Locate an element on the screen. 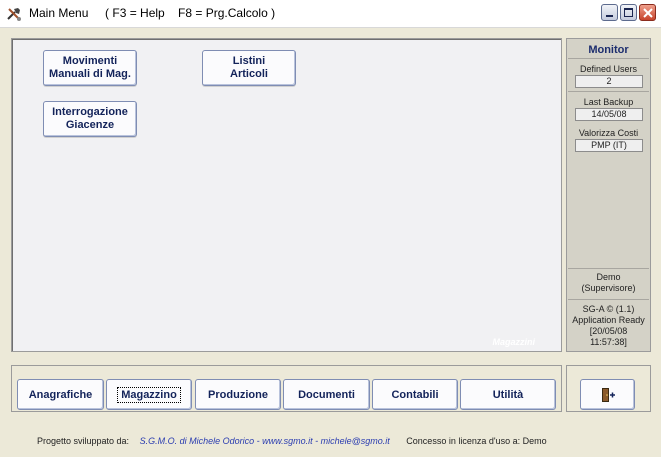  nav-magazzino-button: Magazzino is located at coordinates (149, 394).